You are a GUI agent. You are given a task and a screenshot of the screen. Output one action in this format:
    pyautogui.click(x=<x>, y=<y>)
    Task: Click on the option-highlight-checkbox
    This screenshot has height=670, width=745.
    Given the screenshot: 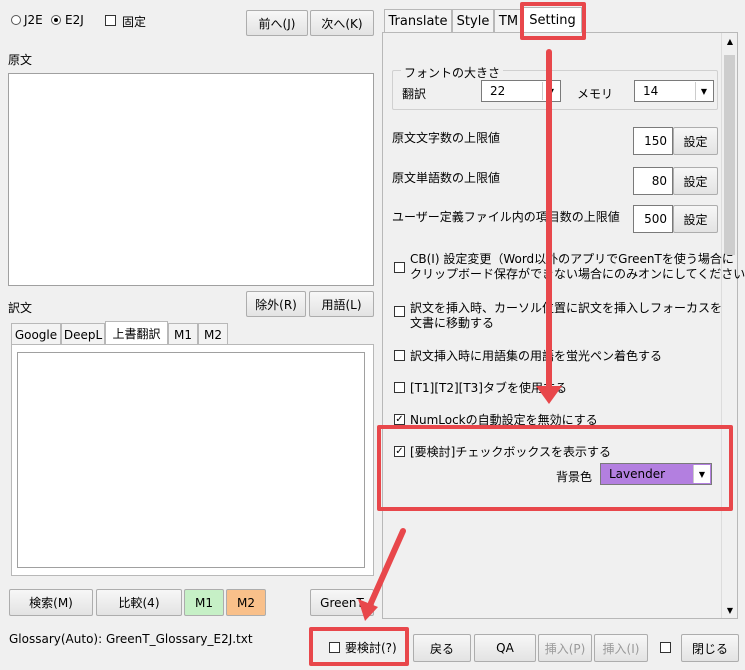 What is the action you would take?
    pyautogui.click(x=399, y=355)
    